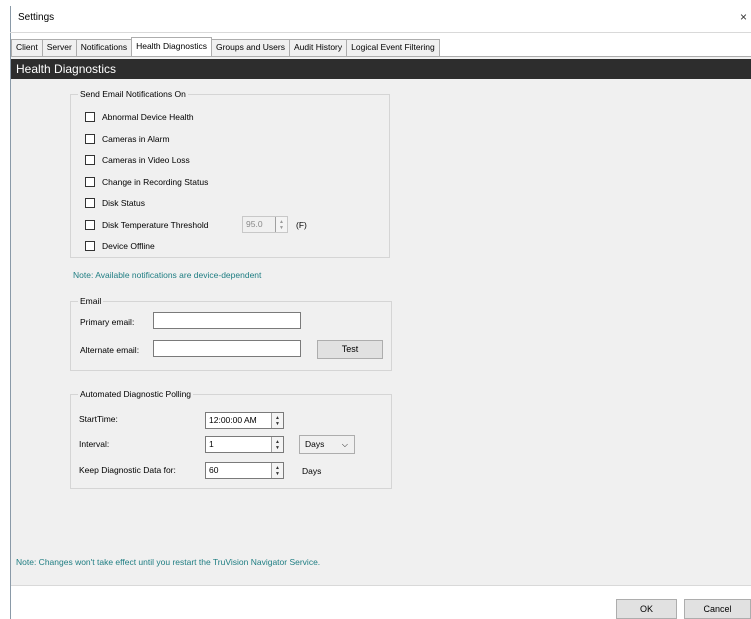  Describe the element at coordinates (27, 47) in the screenshot. I see `tab-client: Client` at that location.